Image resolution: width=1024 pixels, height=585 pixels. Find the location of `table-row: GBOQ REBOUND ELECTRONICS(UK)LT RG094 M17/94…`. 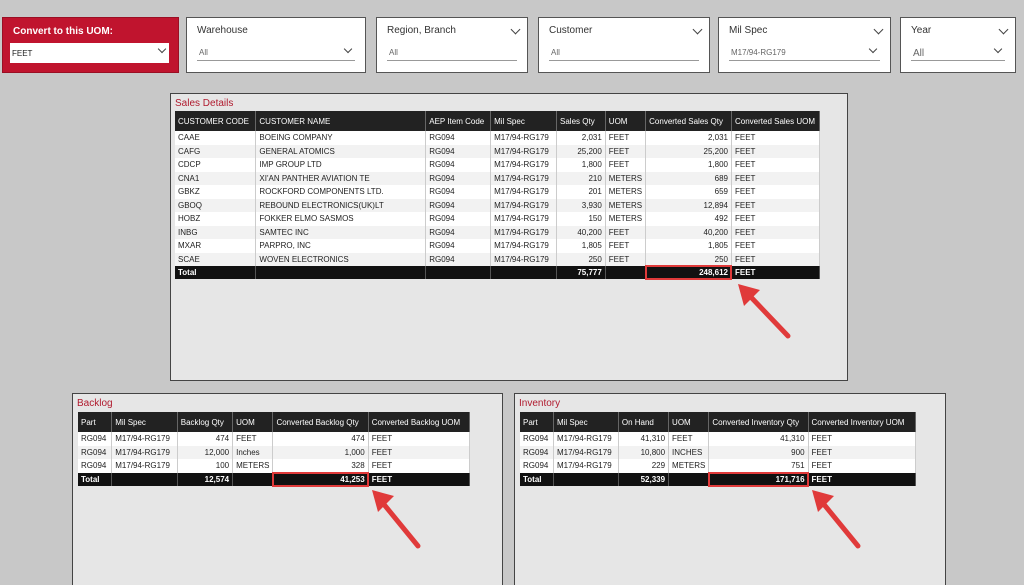

table-row: GBOQ REBOUND ELECTRONICS(UK)LT RG094 M17/94… is located at coordinates (498, 205).